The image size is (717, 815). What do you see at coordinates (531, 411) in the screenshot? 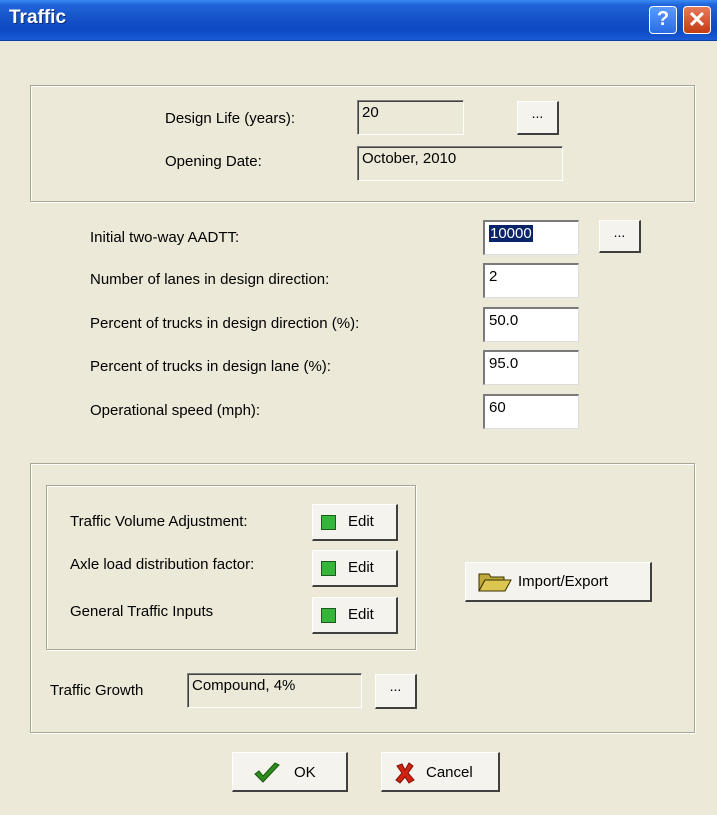
I see `speed-input: 60` at bounding box center [531, 411].